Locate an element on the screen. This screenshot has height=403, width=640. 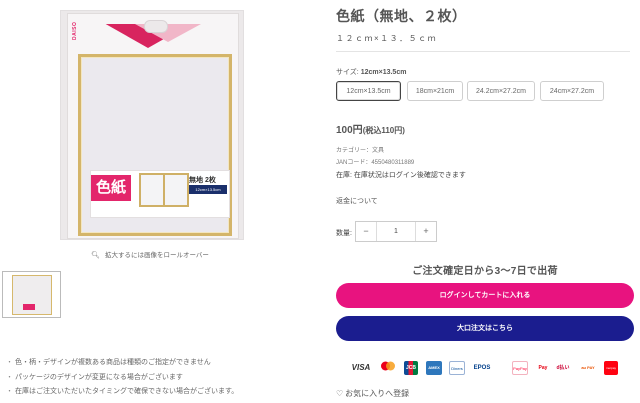
price-tax: (税込110円) is located at coordinates (383, 130).